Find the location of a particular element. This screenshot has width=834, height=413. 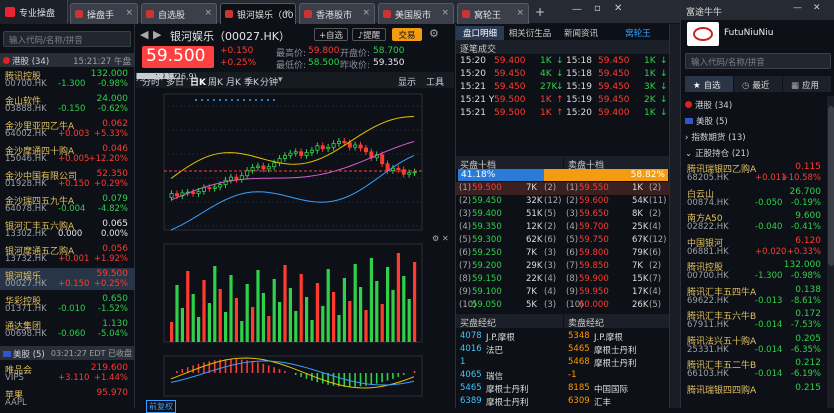

tools-menu: 工具 is located at coordinates (435, 81).